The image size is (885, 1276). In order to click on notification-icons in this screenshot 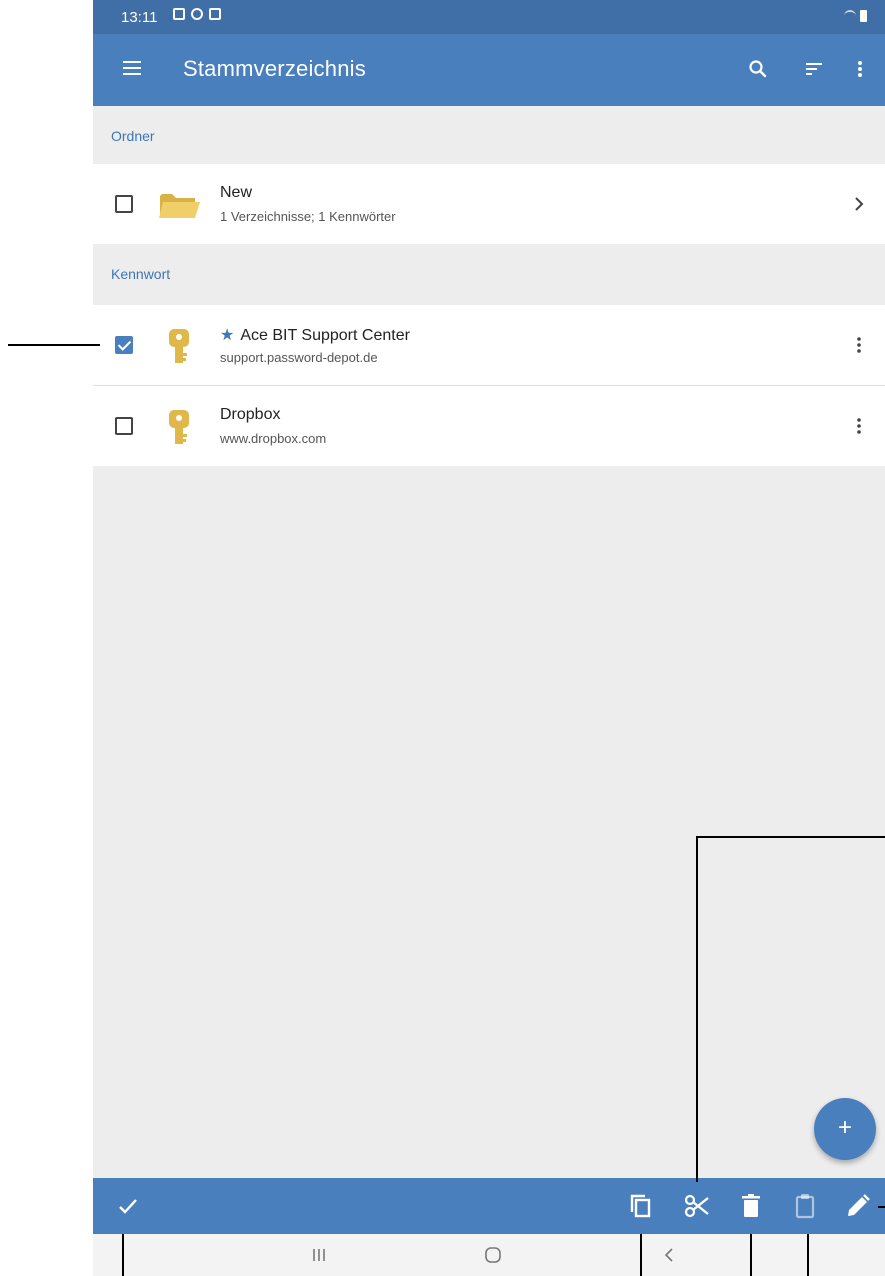, I will do `click(197, 14)`.